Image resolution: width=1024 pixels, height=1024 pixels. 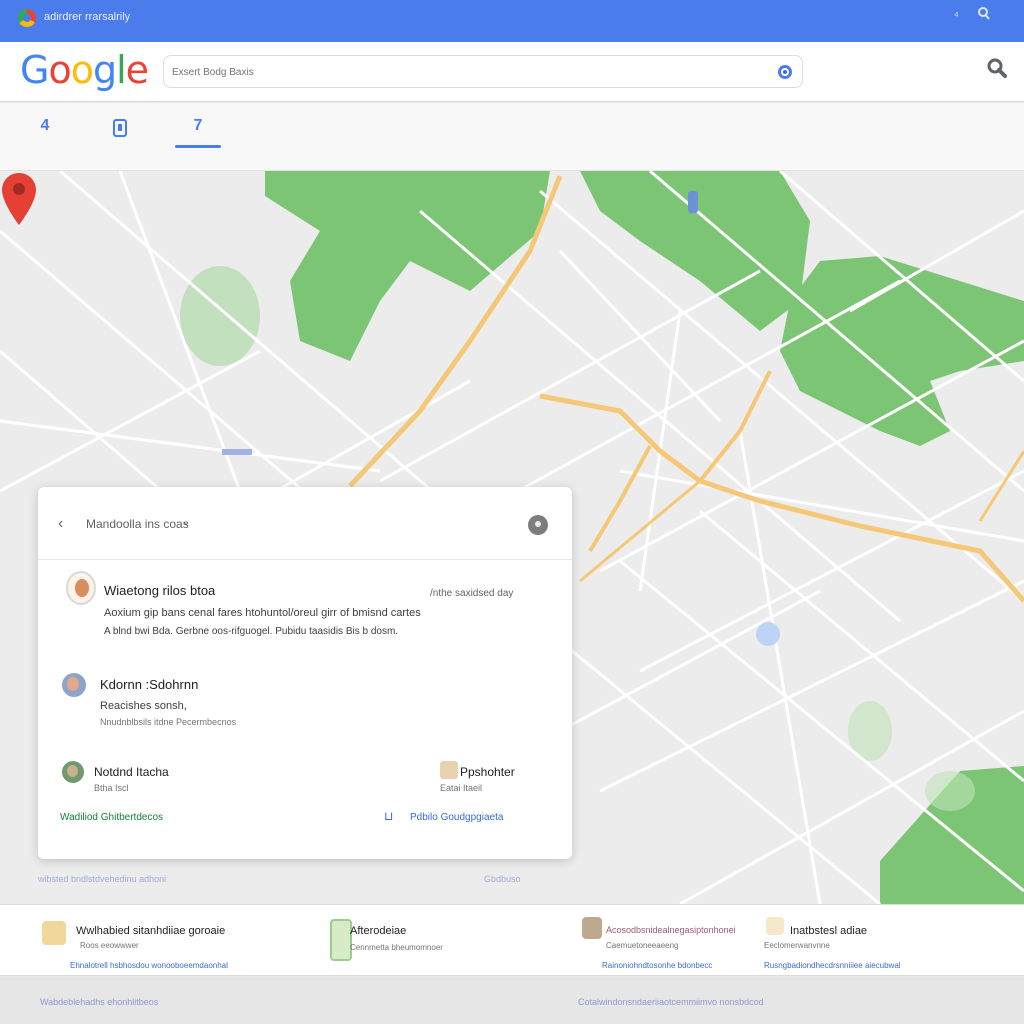 What do you see at coordinates (149, 684) in the screenshot?
I see `reviewer-name: Kdornn :Sdohrnn` at bounding box center [149, 684].